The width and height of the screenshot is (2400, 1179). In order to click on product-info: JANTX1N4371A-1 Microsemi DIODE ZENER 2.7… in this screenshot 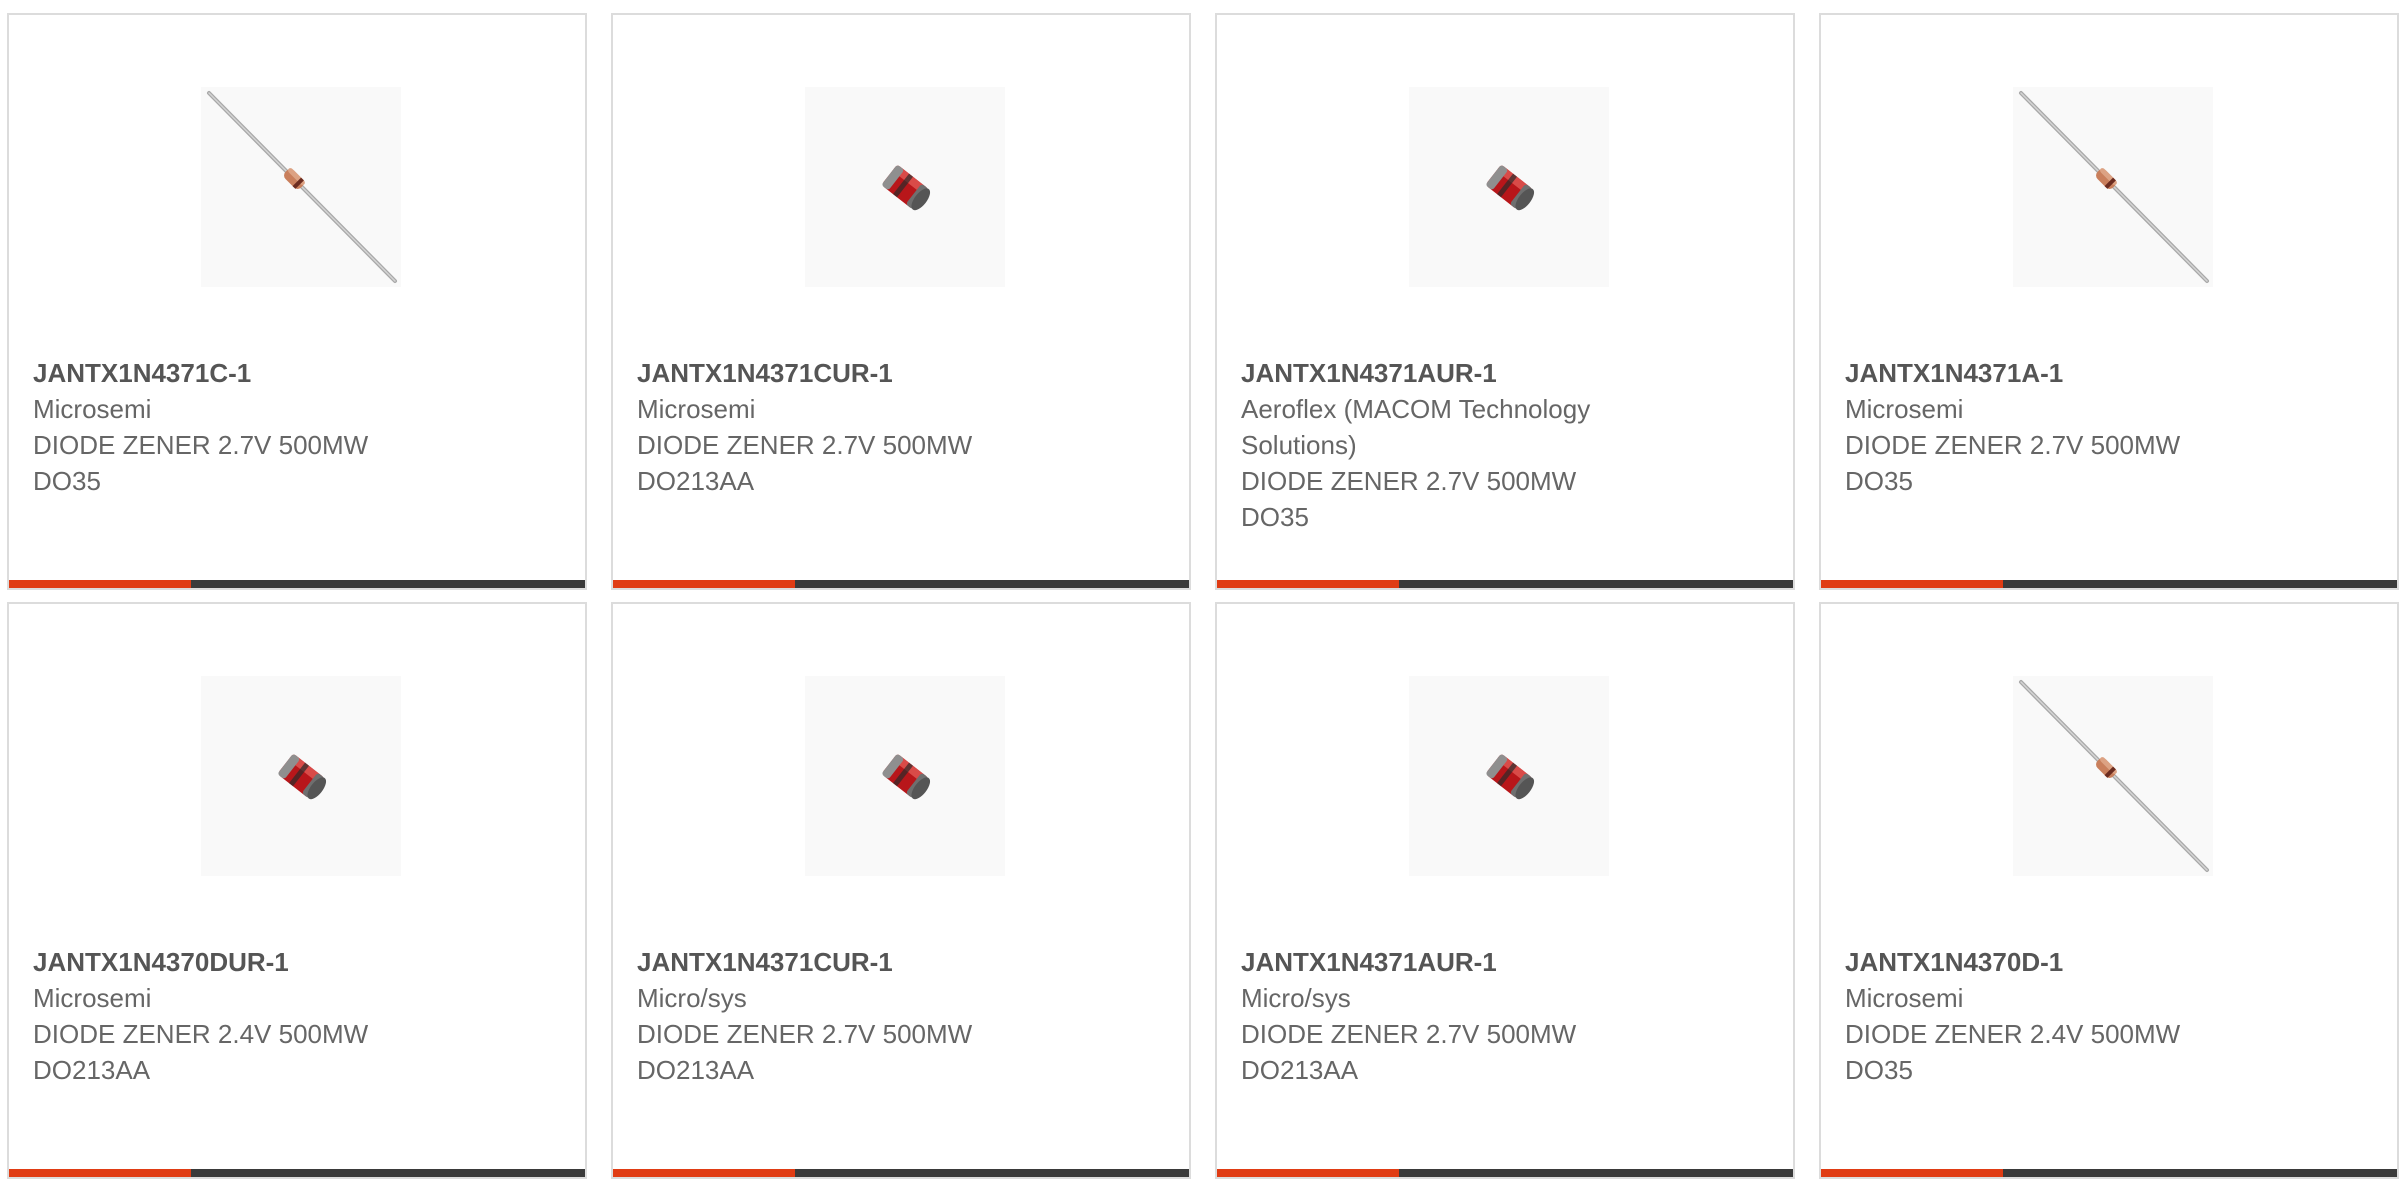, I will do `click(2055, 427)`.